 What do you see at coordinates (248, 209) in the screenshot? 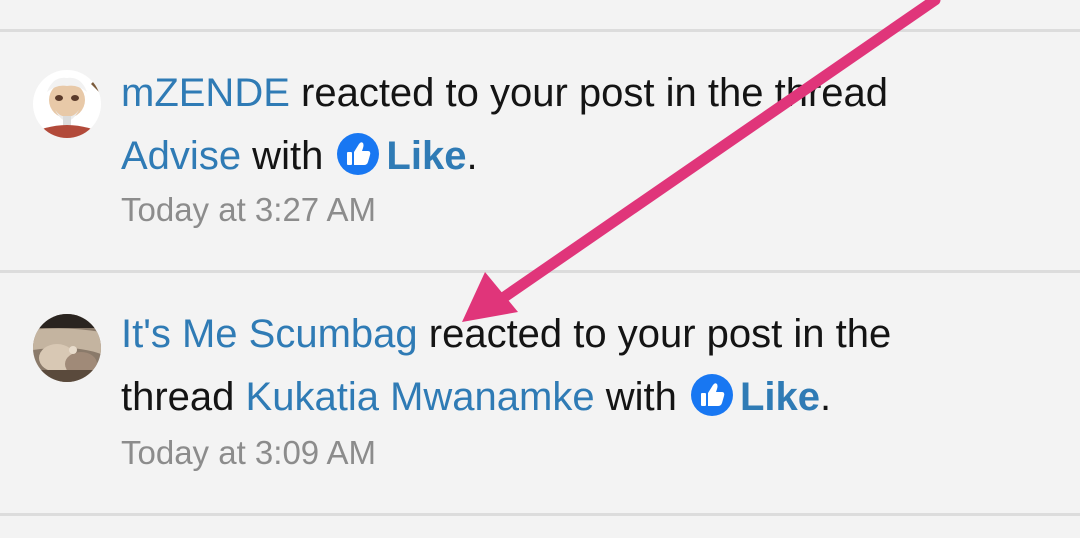
I see `timestamp: Today at 3:27 AM` at bounding box center [248, 209].